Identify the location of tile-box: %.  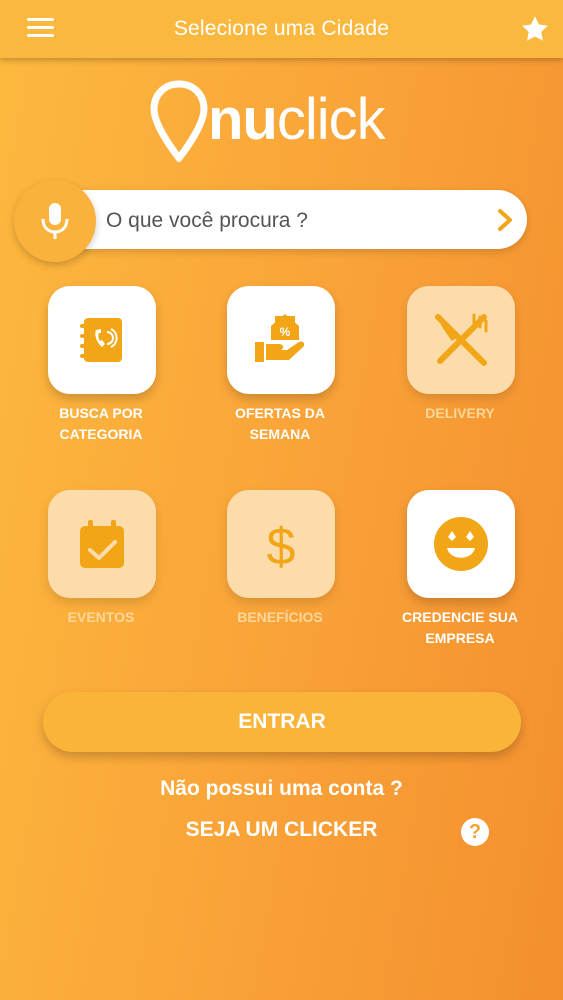
(281, 340).